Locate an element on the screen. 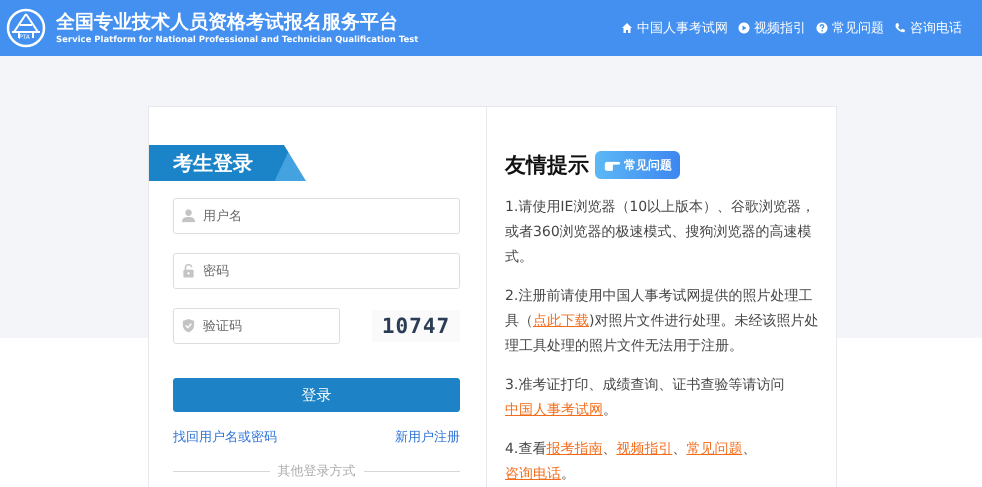 The image size is (982, 487). logo-icon is located at coordinates (26, 28).